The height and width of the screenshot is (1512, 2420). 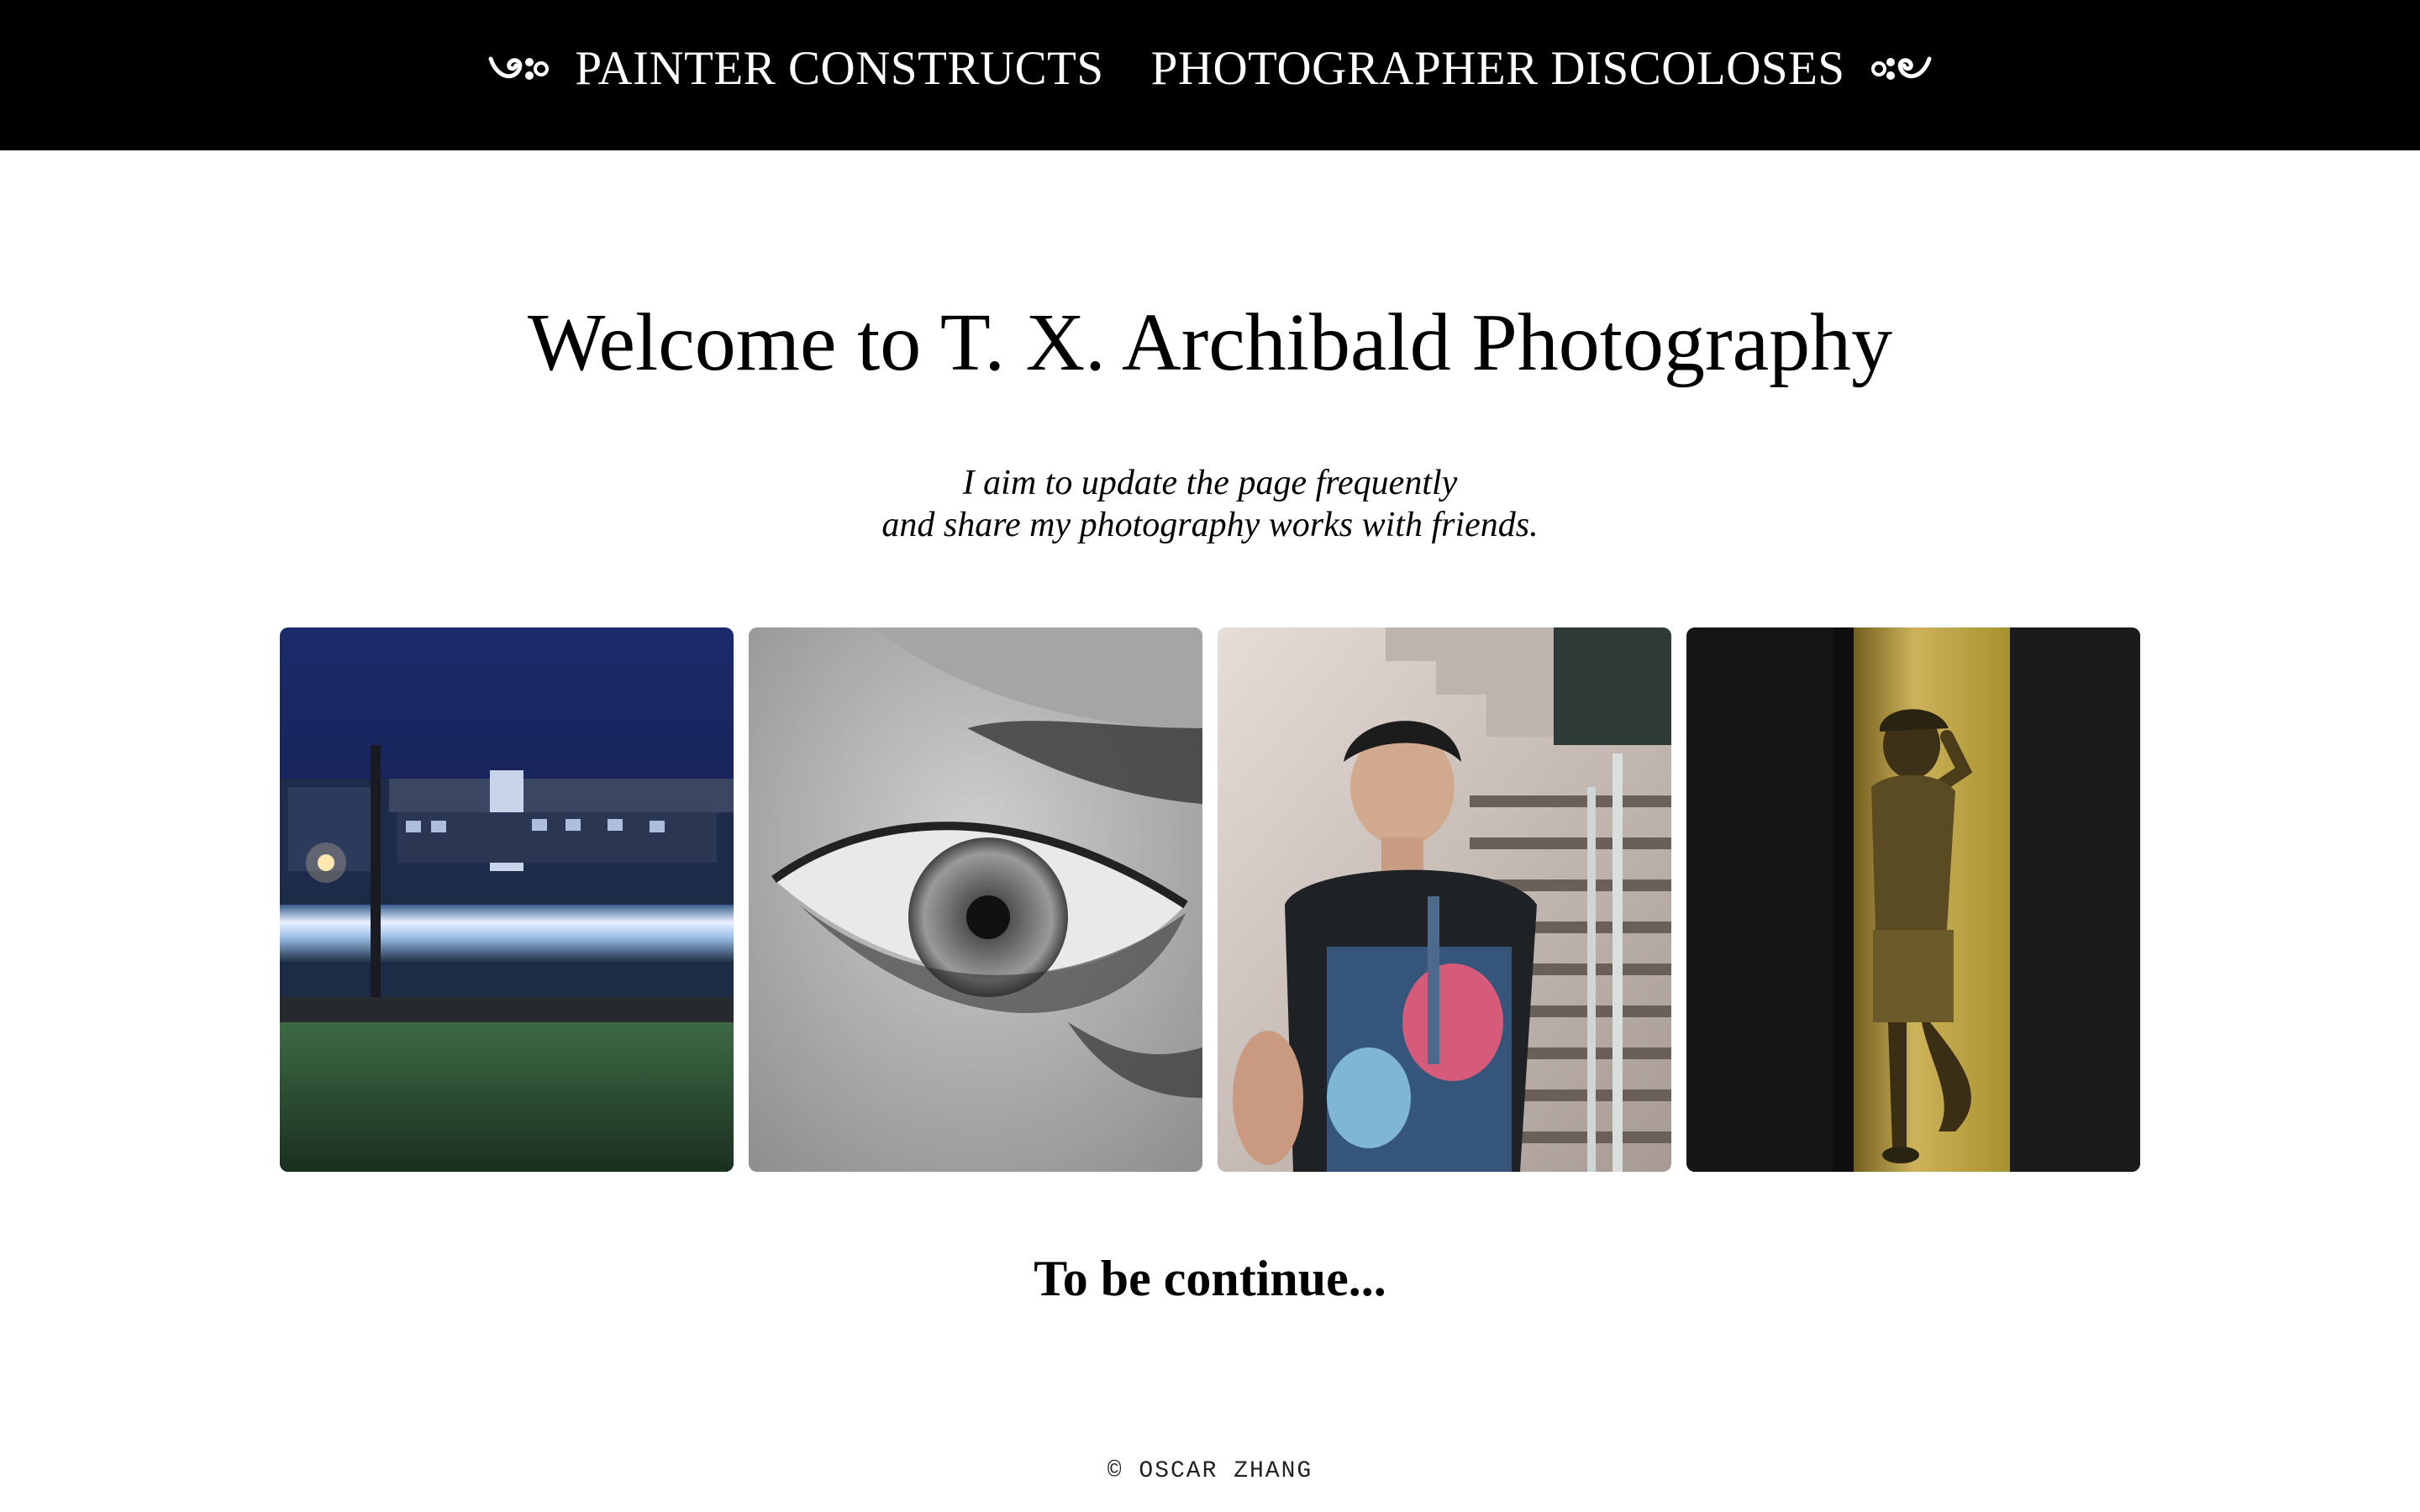 What do you see at coordinates (1210, 483) in the screenshot?
I see `subtitle-line: I aim to update the page frequently` at bounding box center [1210, 483].